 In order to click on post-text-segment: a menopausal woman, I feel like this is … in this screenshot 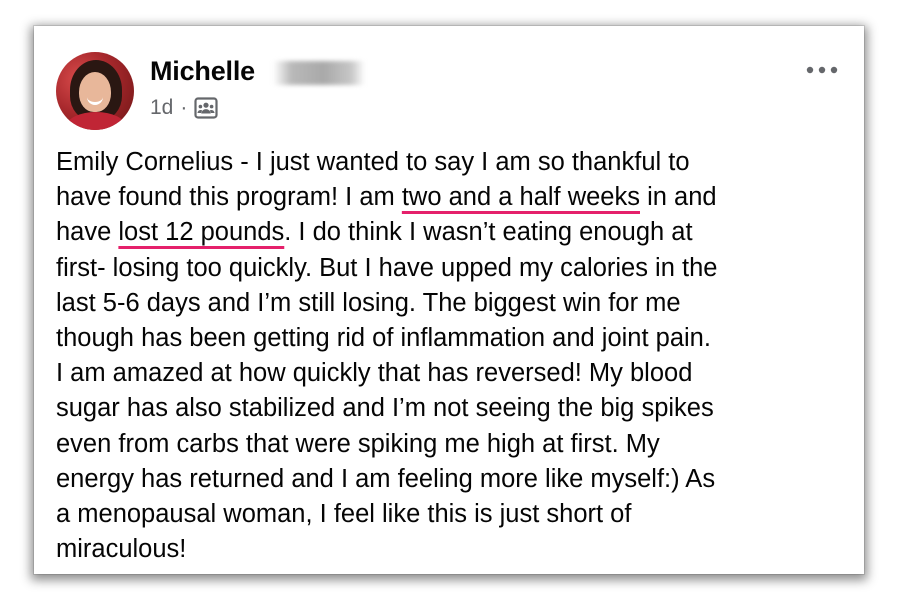, I will do `click(344, 514)`.